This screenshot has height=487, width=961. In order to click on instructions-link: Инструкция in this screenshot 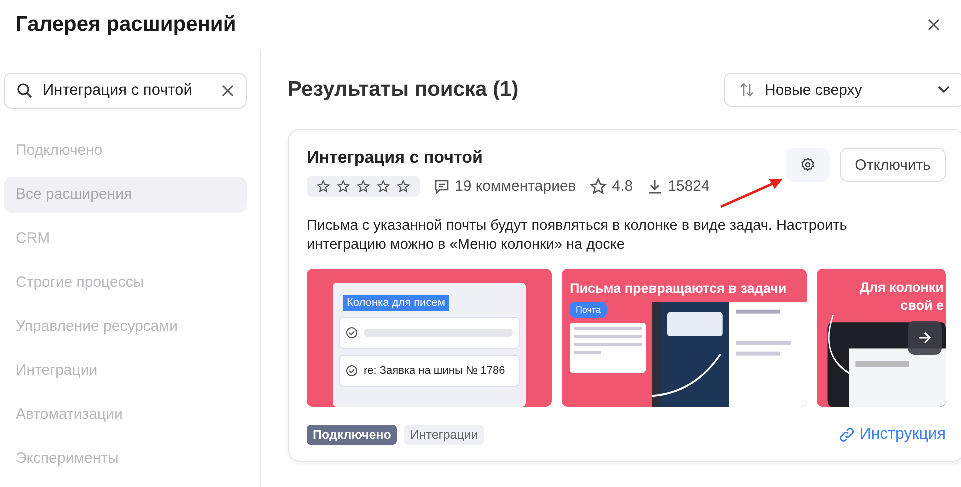, I will do `click(892, 435)`.